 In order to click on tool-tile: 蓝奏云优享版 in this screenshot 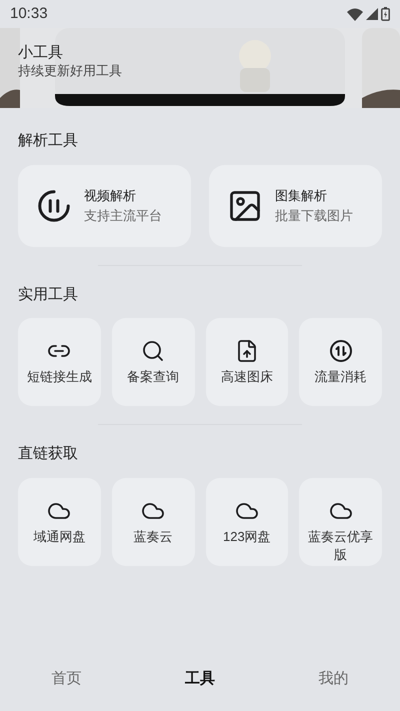, I will do `click(340, 522)`.